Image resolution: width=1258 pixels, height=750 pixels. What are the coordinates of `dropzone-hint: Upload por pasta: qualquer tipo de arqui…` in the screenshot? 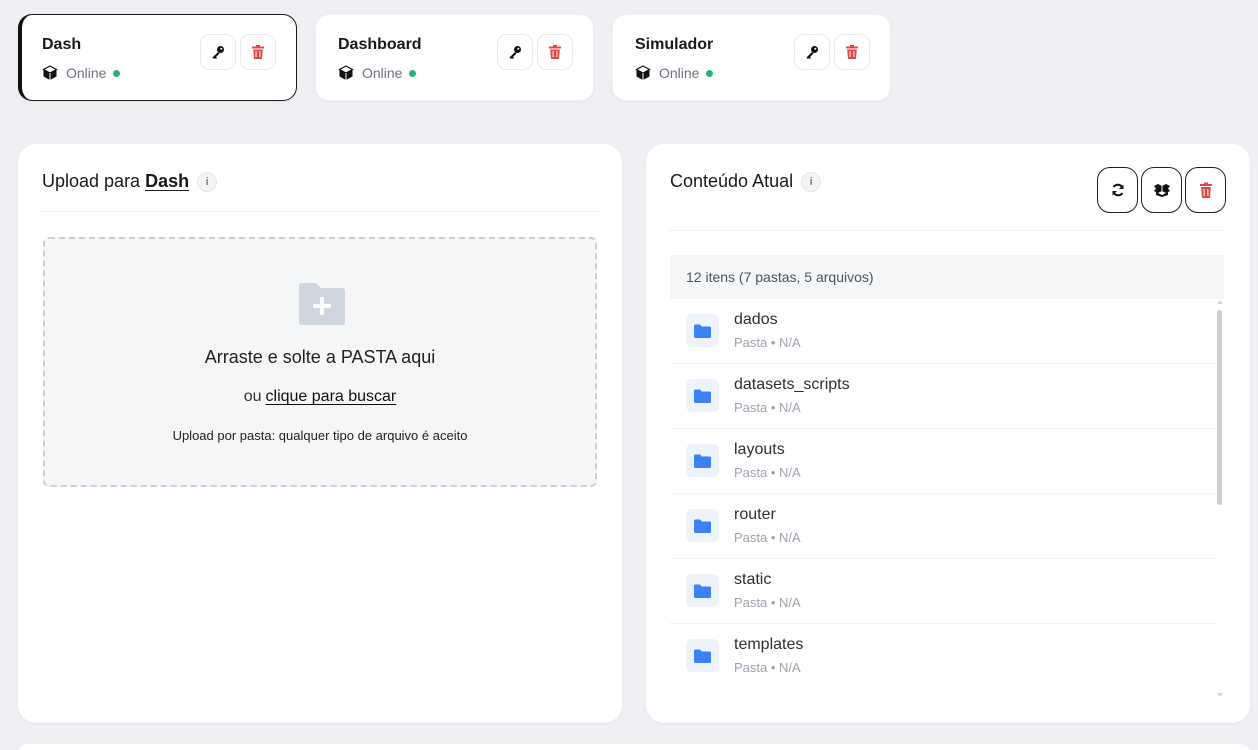 It's located at (320, 435).